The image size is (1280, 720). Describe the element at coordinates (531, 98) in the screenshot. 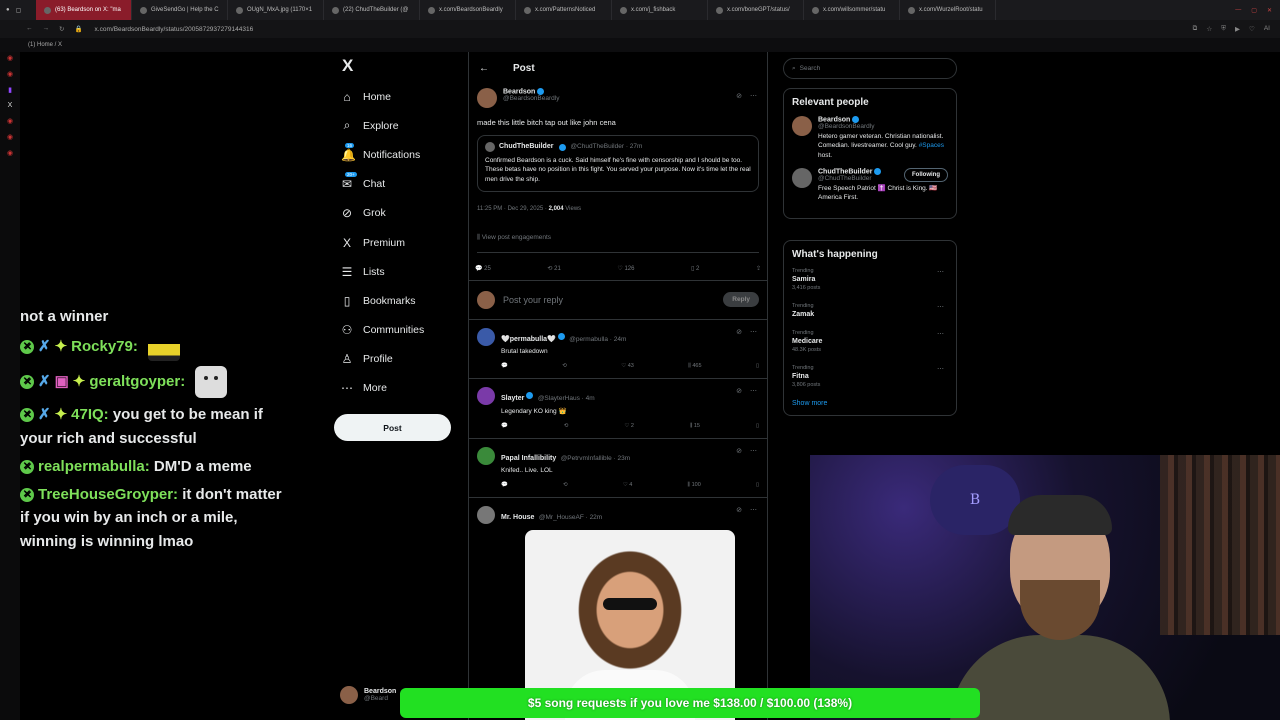

I see `author-handle: @BeardsonBeardly` at that location.